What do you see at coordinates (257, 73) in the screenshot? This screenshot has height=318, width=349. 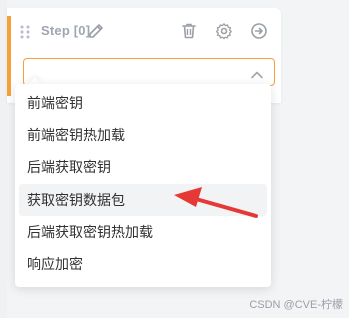 I see `chevron-up-icon` at bounding box center [257, 73].